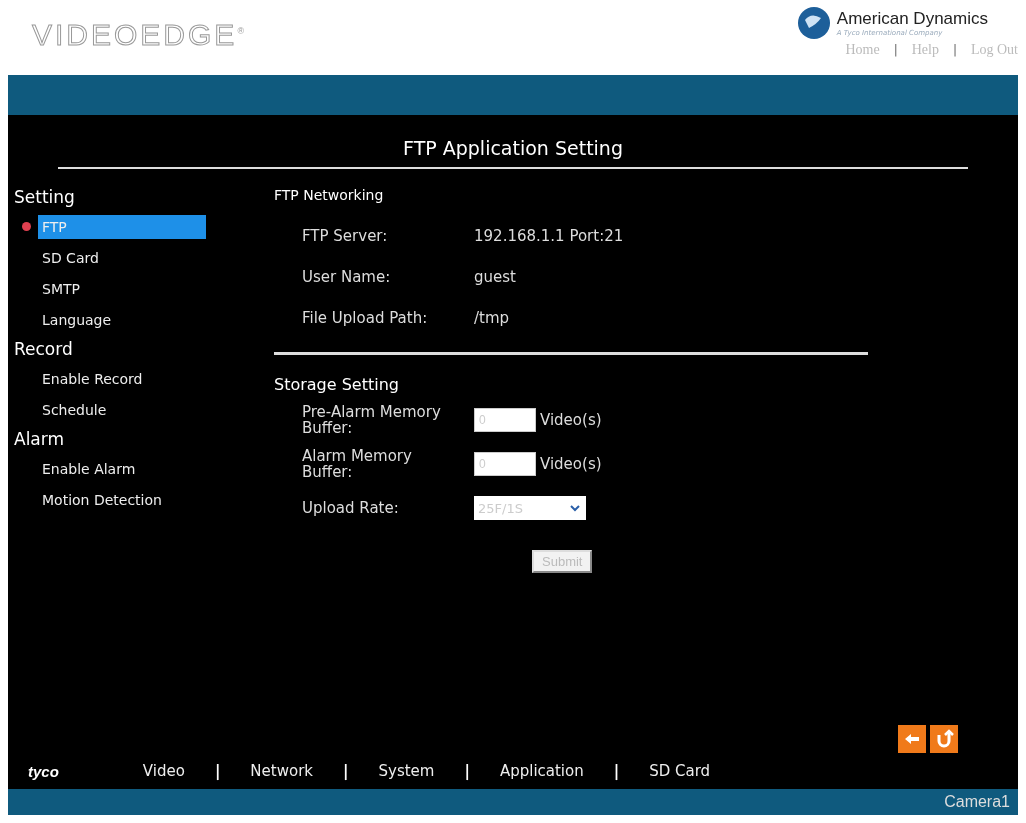  Describe the element at coordinates (122, 378) in the screenshot. I see `sidebar-item: Enable Record` at that location.